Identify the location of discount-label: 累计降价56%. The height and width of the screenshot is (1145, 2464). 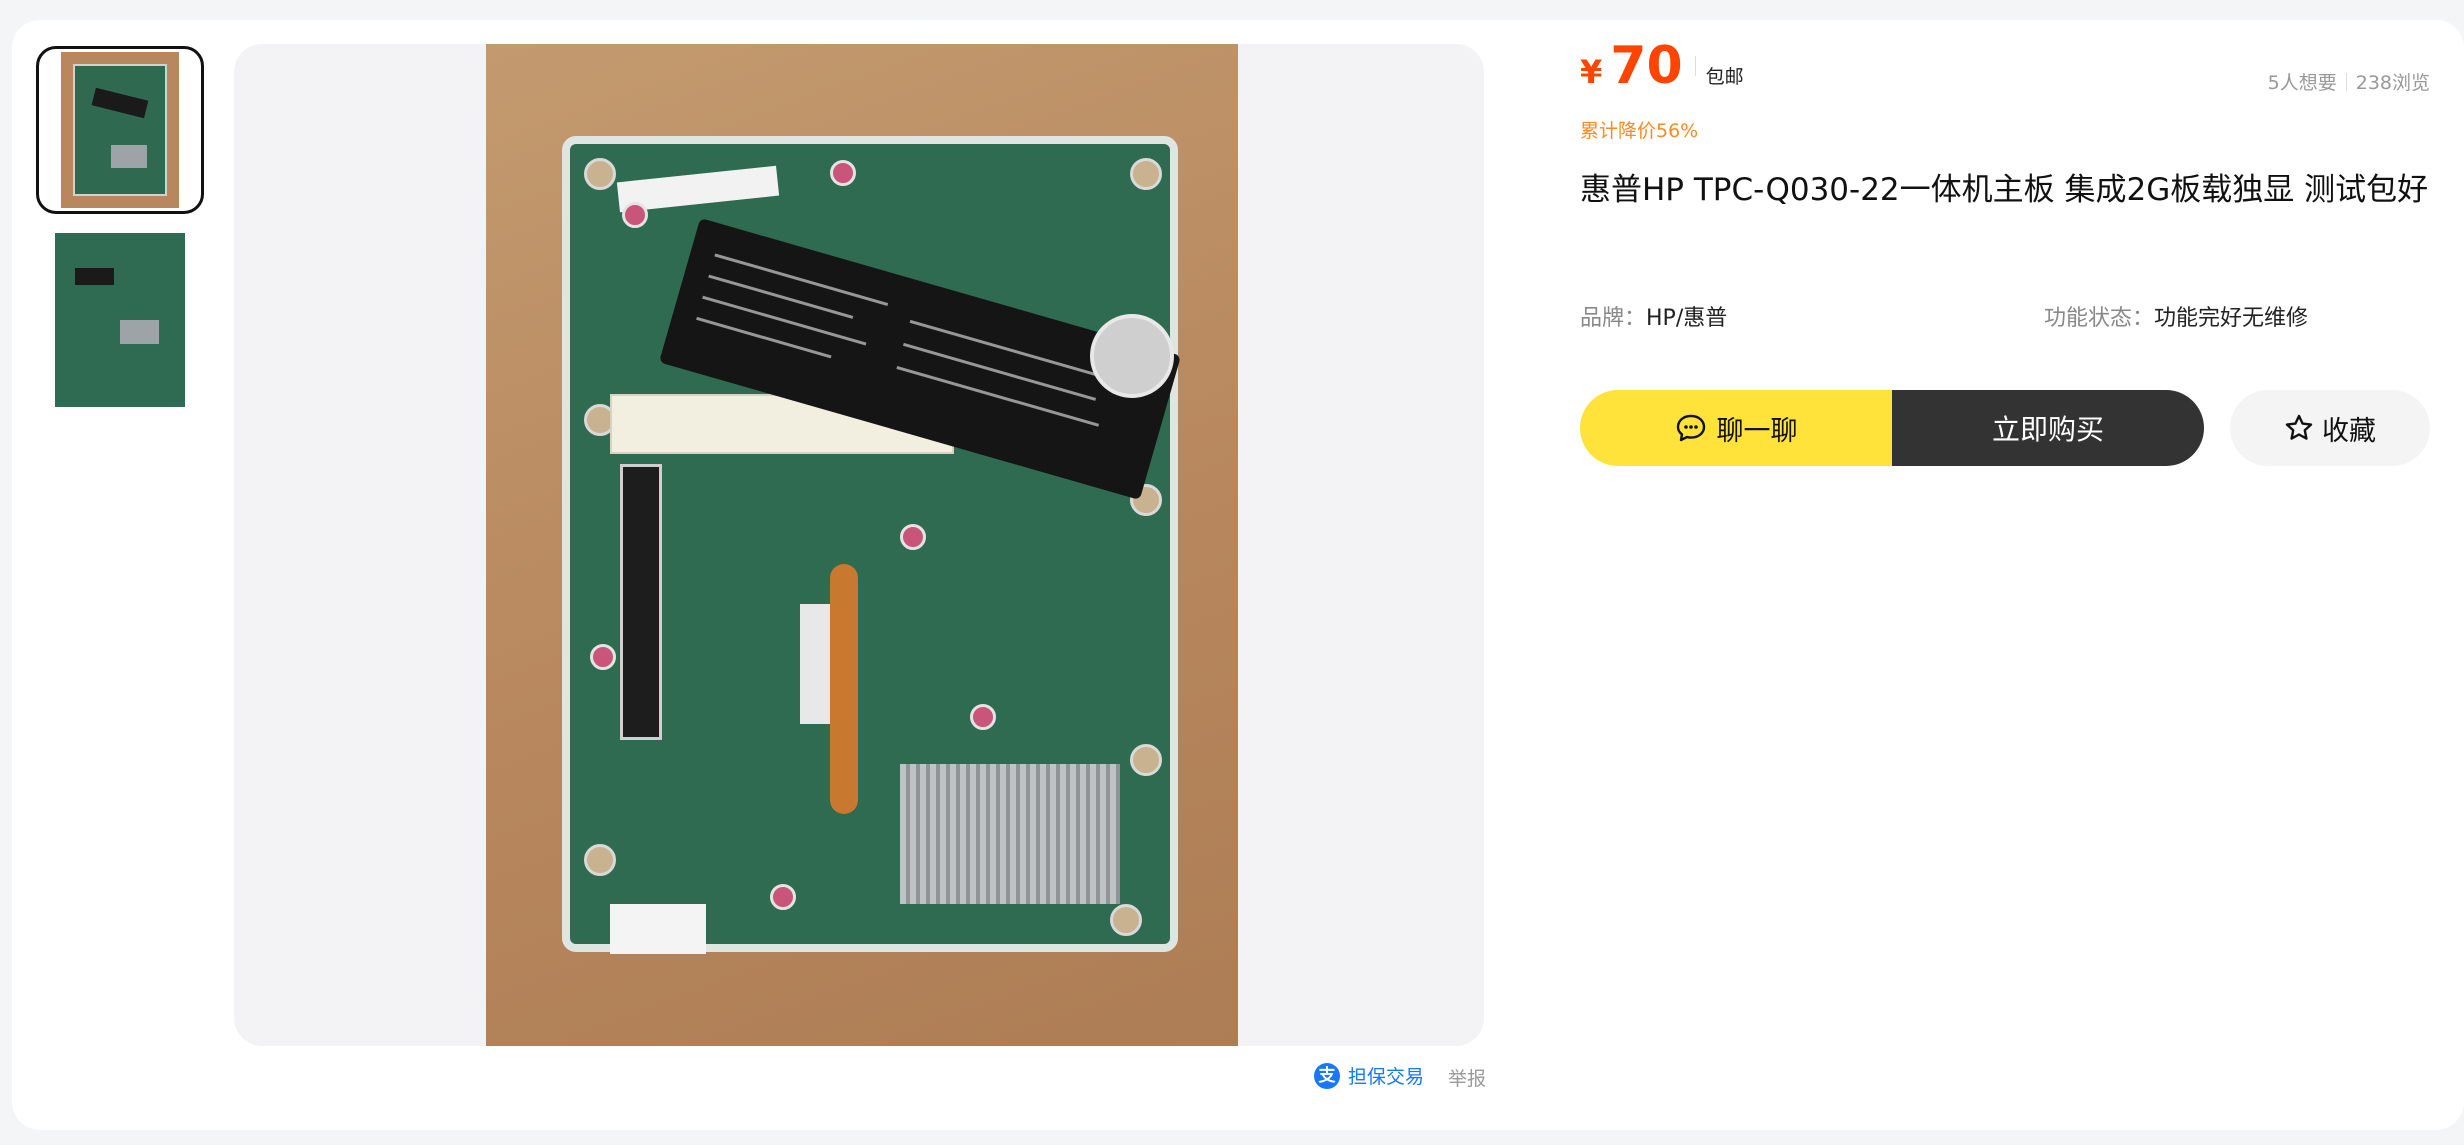
(1639, 131).